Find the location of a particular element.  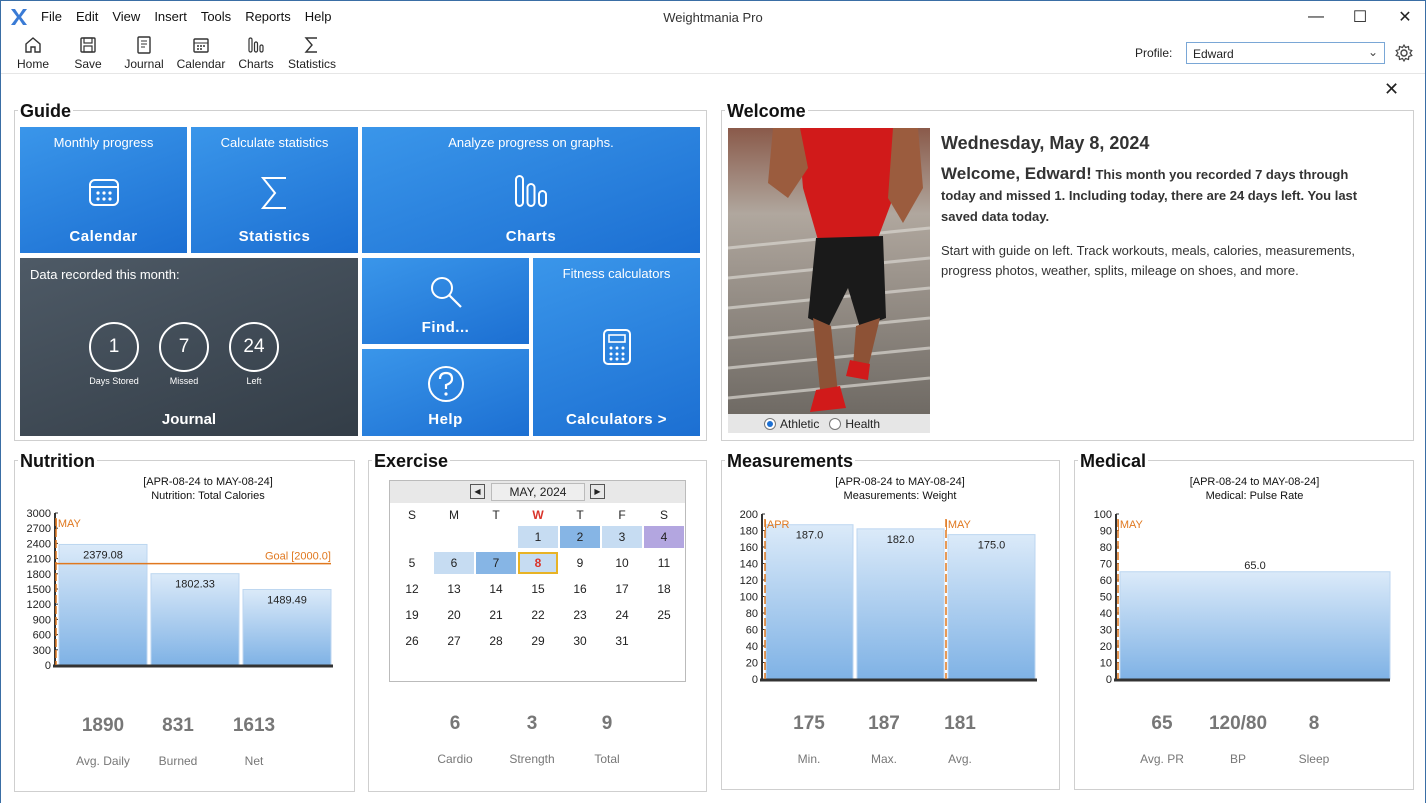

home-button: Home is located at coordinates (33, 53).